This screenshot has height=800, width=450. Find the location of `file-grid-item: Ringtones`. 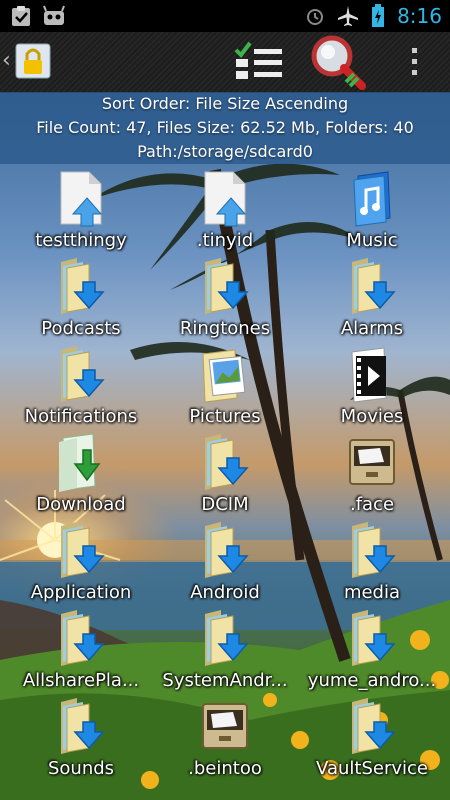

file-grid-item: Ringtones is located at coordinates (225, 300).